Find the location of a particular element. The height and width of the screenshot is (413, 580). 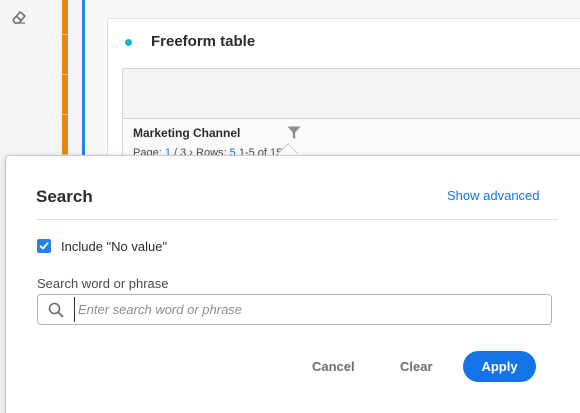

apply-button: Apply is located at coordinates (499, 366).